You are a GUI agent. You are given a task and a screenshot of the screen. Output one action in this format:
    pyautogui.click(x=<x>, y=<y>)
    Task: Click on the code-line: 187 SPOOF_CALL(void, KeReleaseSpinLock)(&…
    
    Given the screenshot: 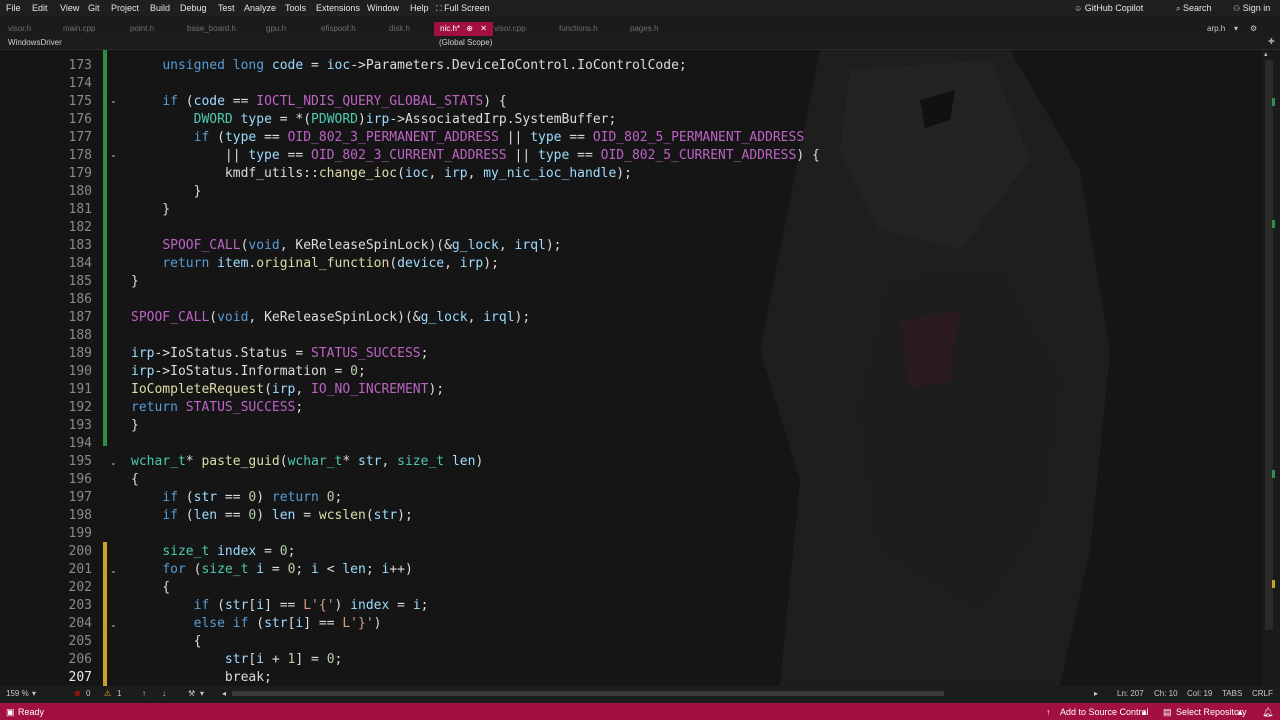 What is the action you would take?
    pyautogui.click(x=631, y=318)
    